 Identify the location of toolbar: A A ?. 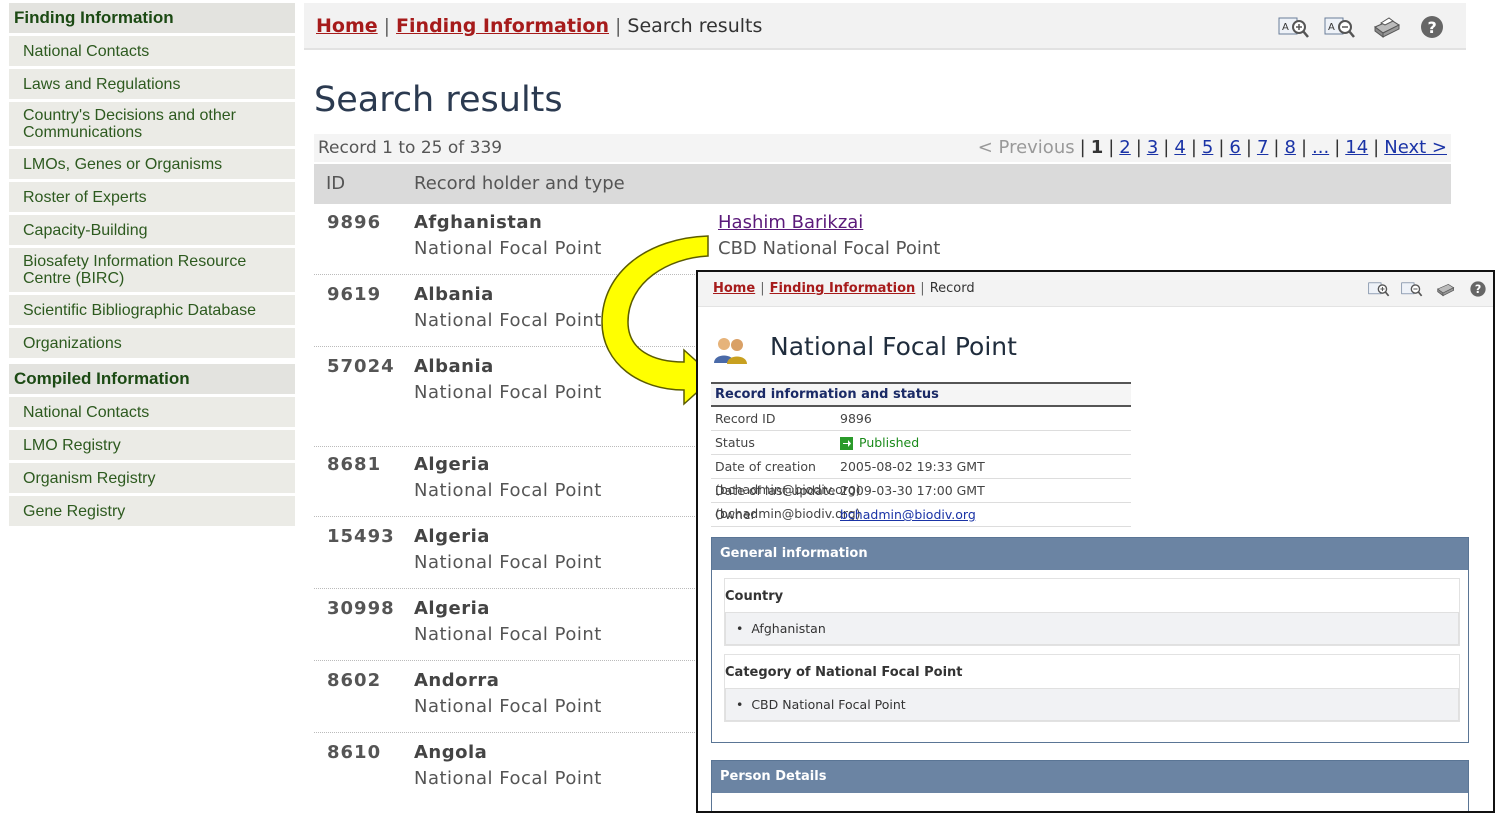
(1363, 27).